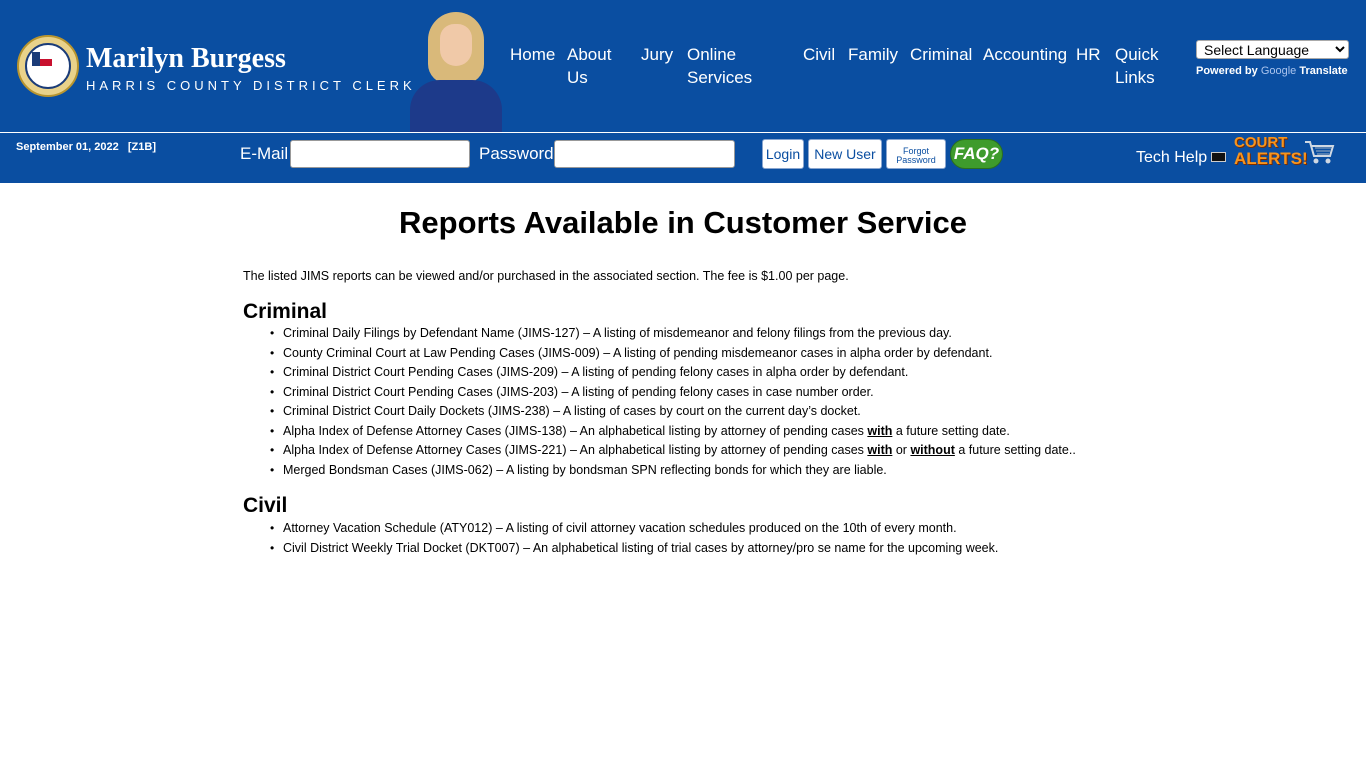 Image resolution: width=1366 pixels, height=768 pixels. What do you see at coordinates (1088, 54) in the screenshot?
I see `nav-hr: HR` at bounding box center [1088, 54].